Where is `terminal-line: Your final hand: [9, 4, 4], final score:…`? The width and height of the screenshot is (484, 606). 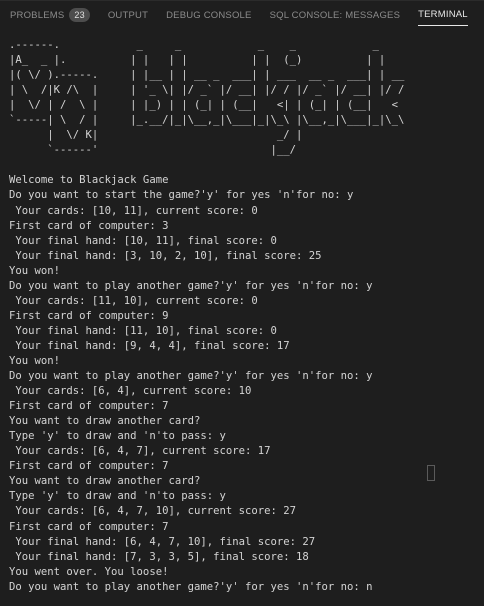 terminal-line: Your final hand: [9, 4, 4], final score:… is located at coordinates (149, 345).